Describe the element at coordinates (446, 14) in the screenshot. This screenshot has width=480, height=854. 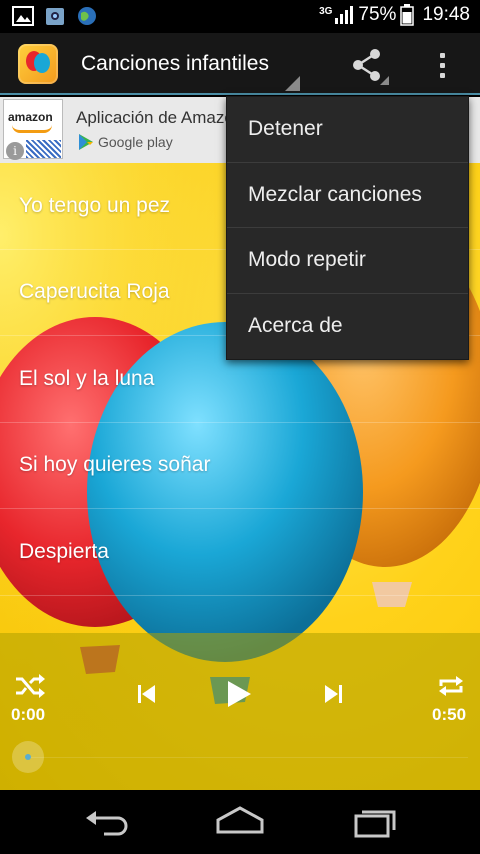
I see `clock: 19:48` at that location.